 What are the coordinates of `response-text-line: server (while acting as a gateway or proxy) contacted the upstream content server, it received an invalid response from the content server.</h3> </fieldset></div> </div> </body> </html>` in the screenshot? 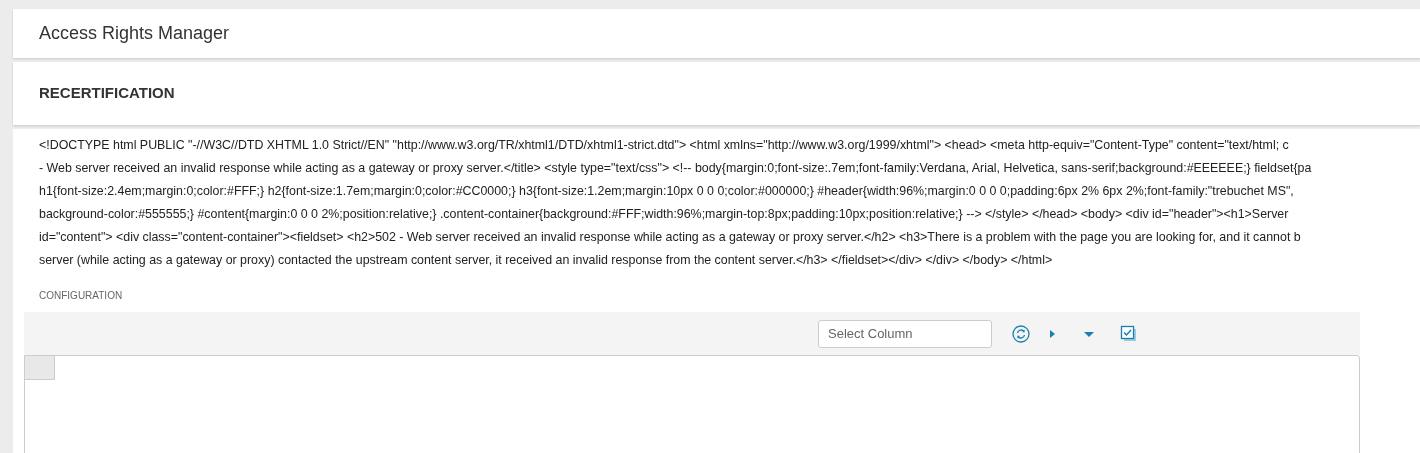 It's located at (546, 260).